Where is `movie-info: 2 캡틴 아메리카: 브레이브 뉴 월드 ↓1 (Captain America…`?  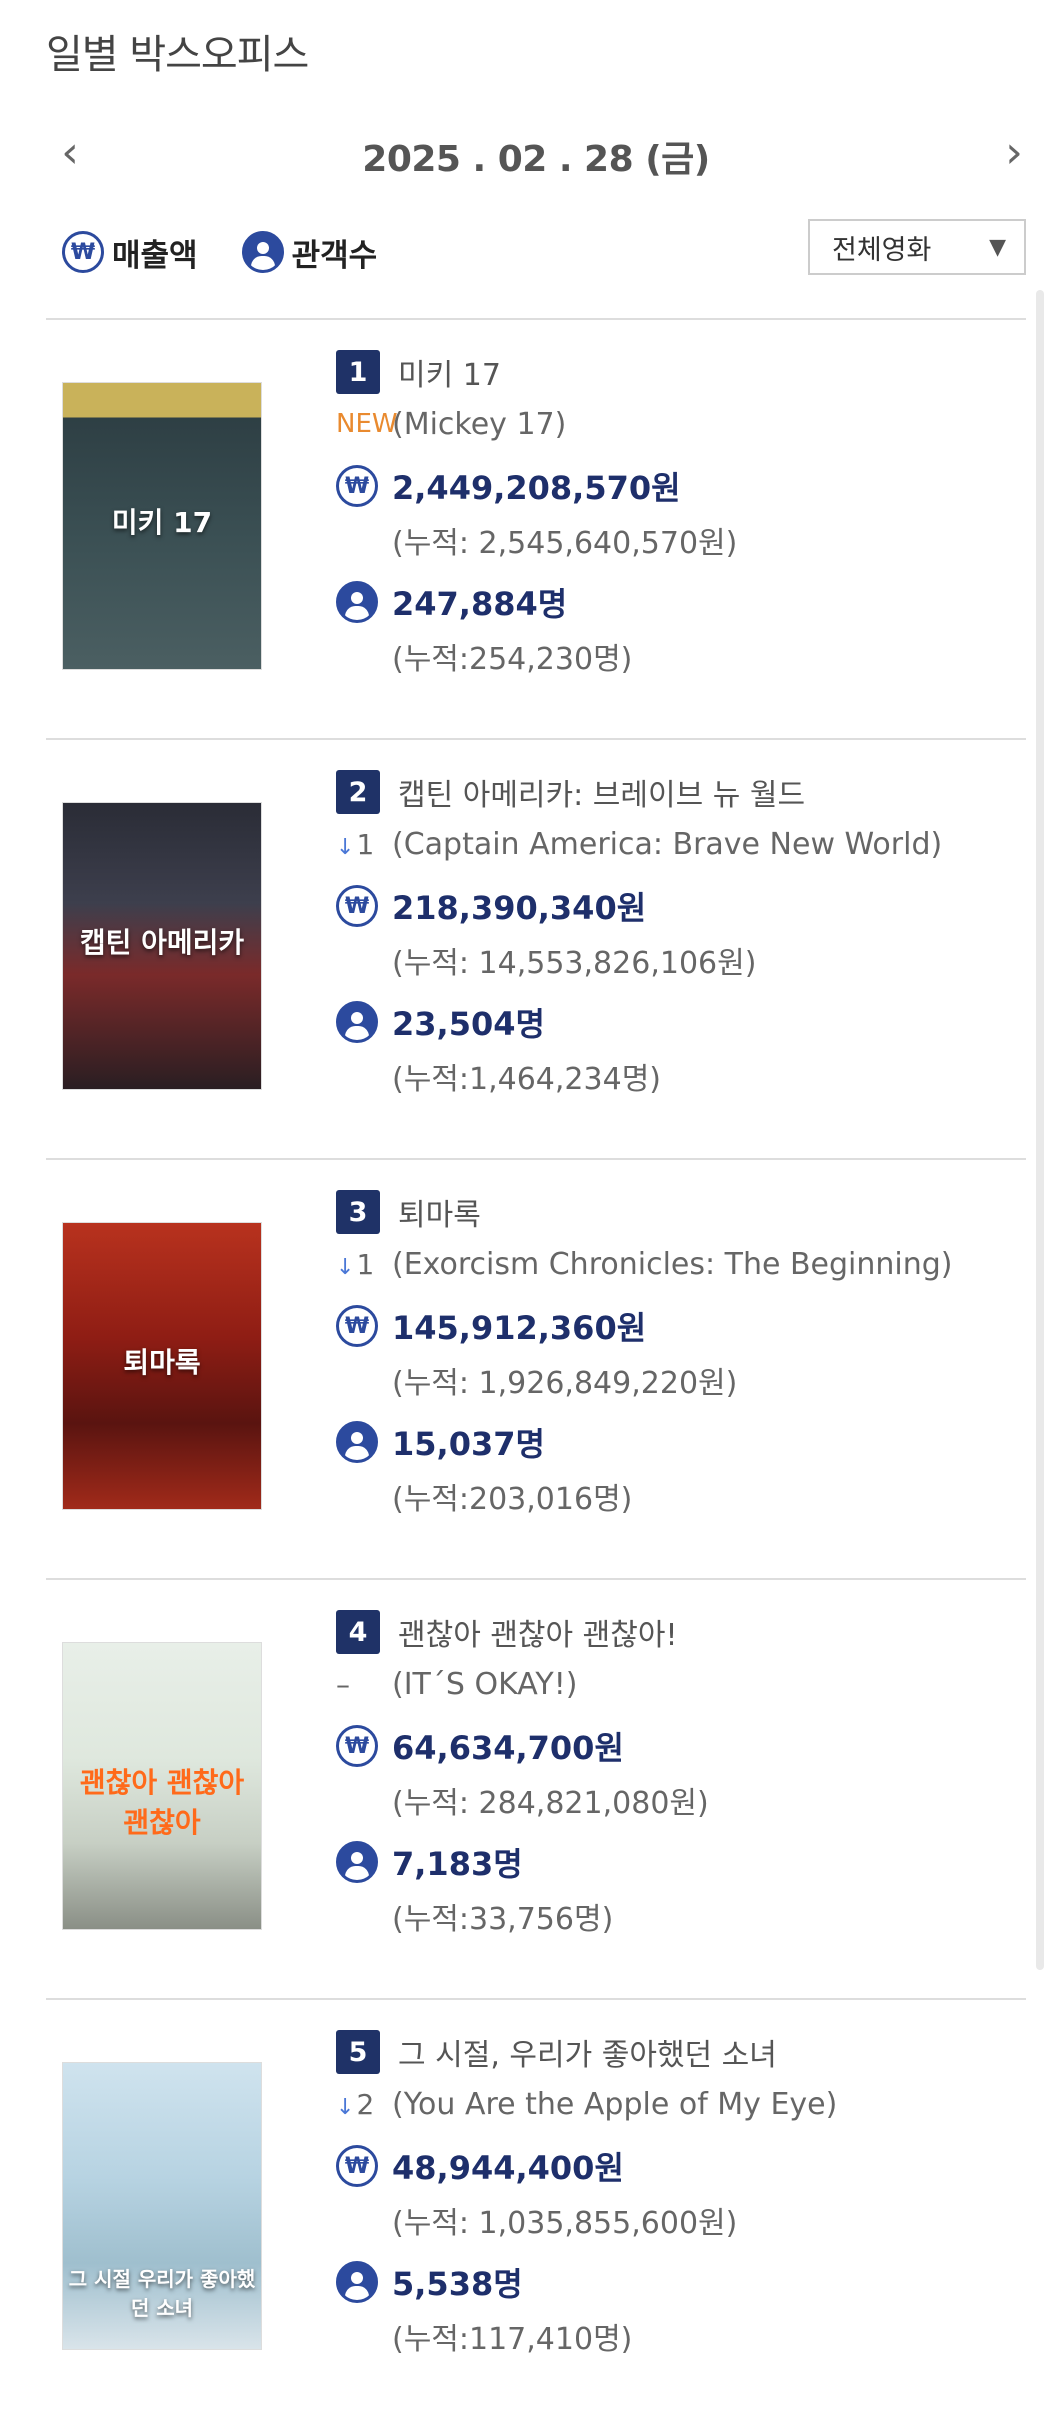 movie-info: 2 캡틴 아메리카: 브레이브 뉴 월드 ↓1 (Captain America… is located at coordinates (681, 935).